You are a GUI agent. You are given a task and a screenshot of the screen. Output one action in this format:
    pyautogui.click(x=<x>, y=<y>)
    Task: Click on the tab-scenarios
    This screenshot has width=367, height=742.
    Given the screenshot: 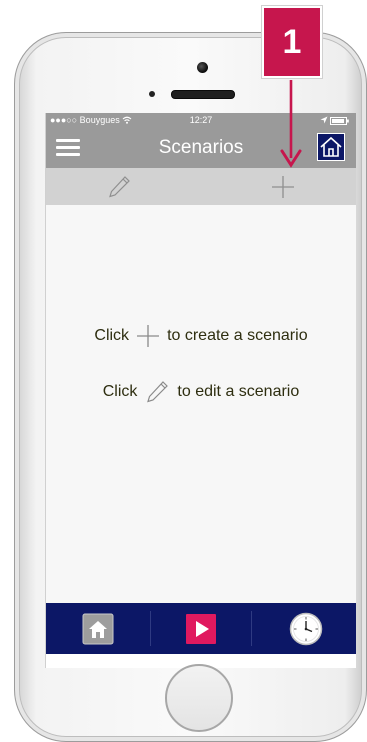 What is the action you would take?
    pyautogui.click(x=201, y=628)
    